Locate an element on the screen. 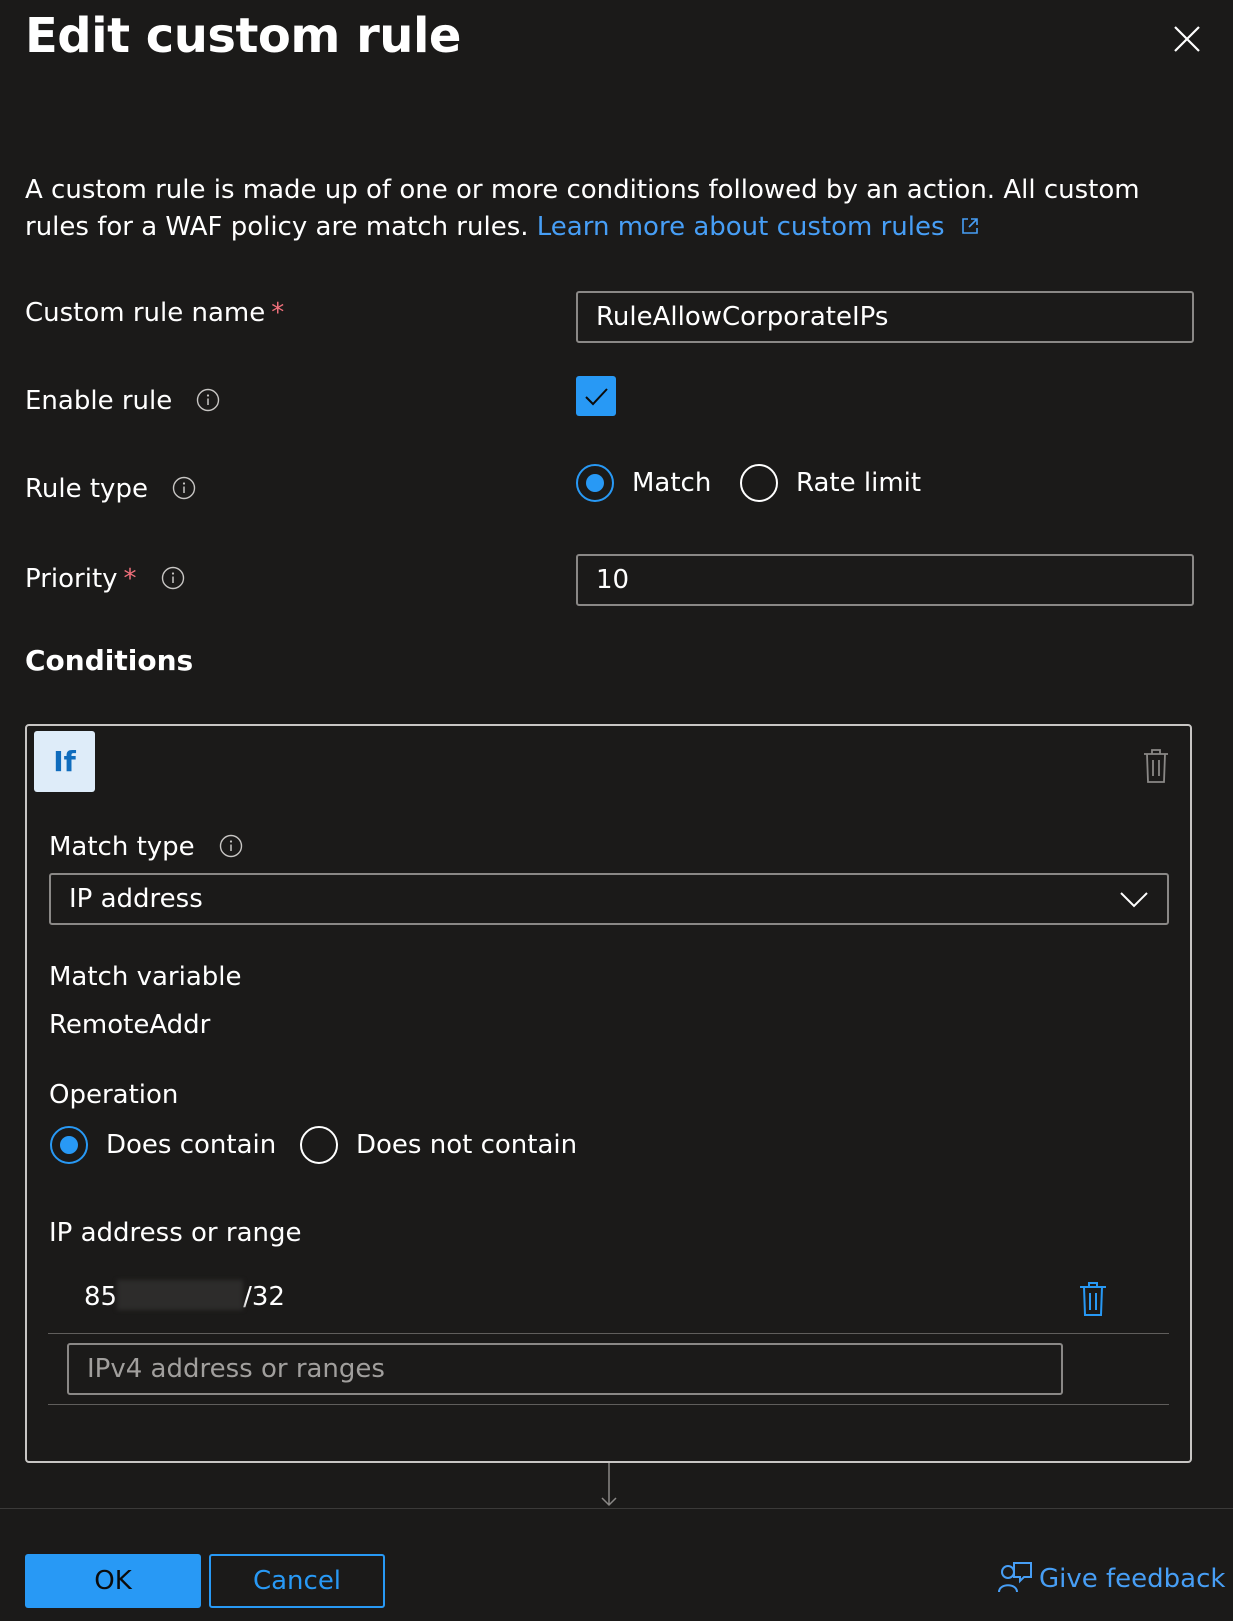 This screenshot has height=1621, width=1233. rule-type-label: Rule type is located at coordinates (110, 489).